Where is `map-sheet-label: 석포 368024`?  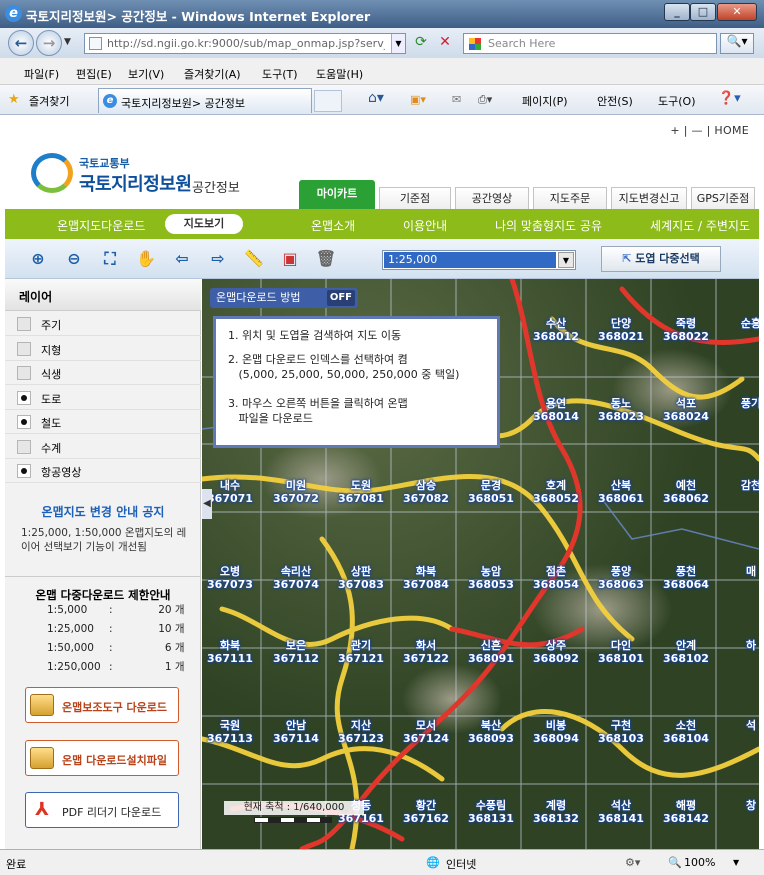 map-sheet-label: 석포 368024 is located at coordinates (686, 410).